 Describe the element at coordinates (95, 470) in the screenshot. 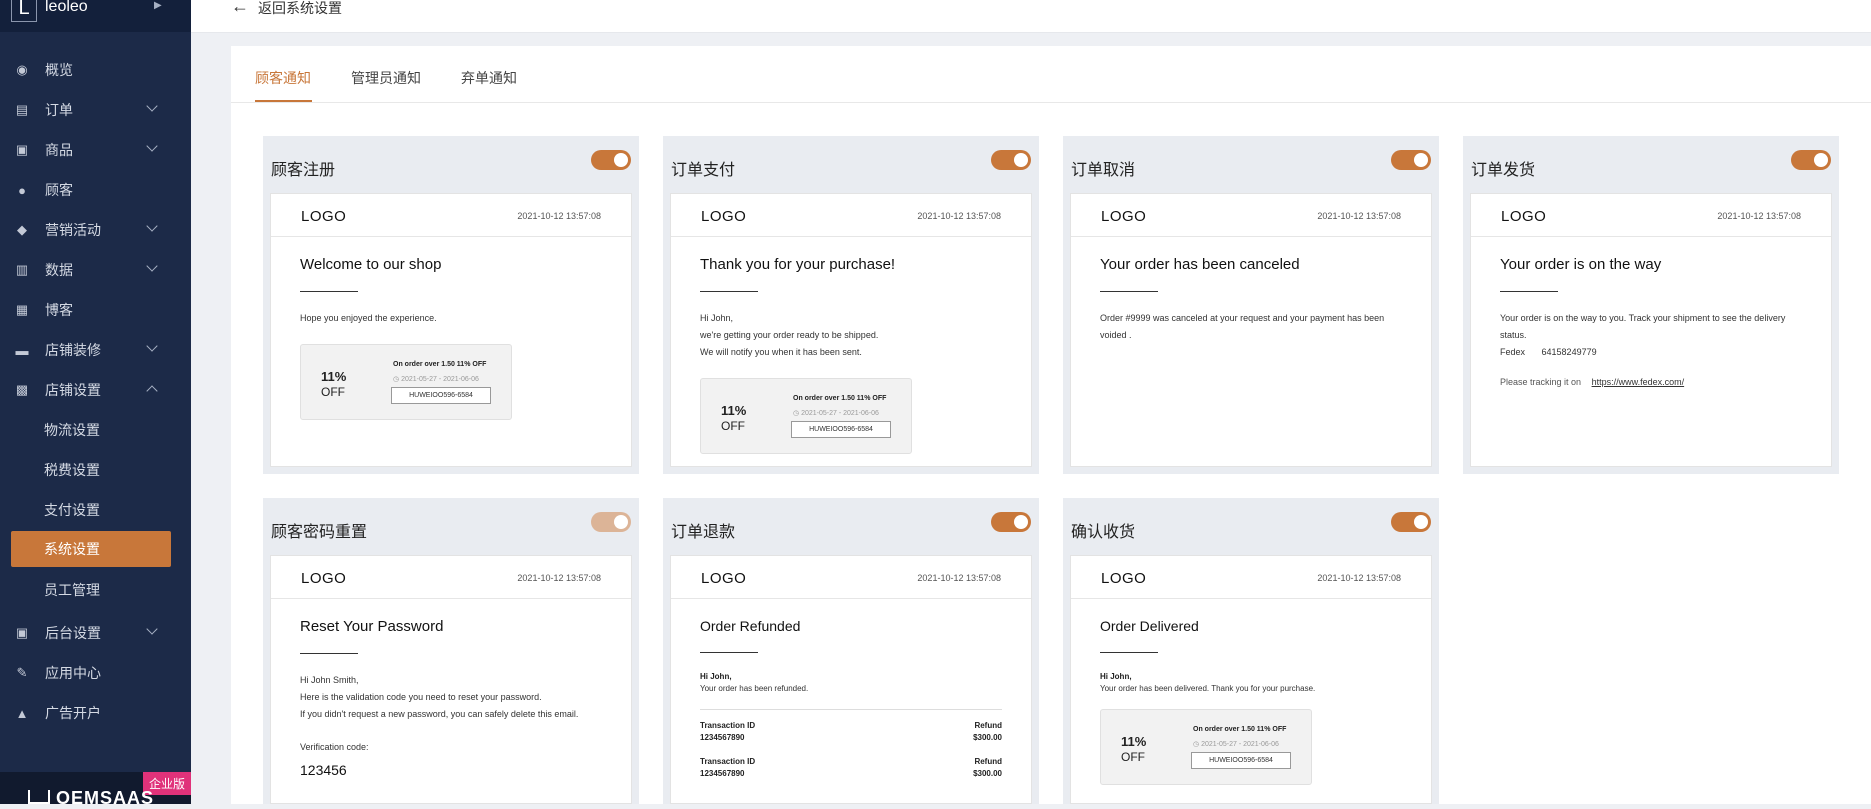

I see `sidebar-subitem-tax: 税费设置` at that location.